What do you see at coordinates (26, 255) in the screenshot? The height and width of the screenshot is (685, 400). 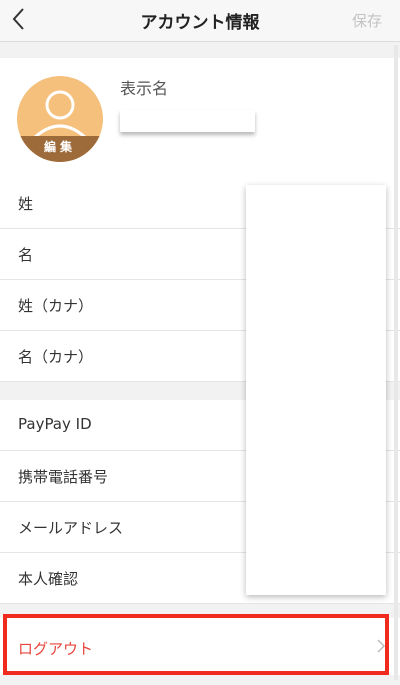 I see `field-label: 名` at bounding box center [26, 255].